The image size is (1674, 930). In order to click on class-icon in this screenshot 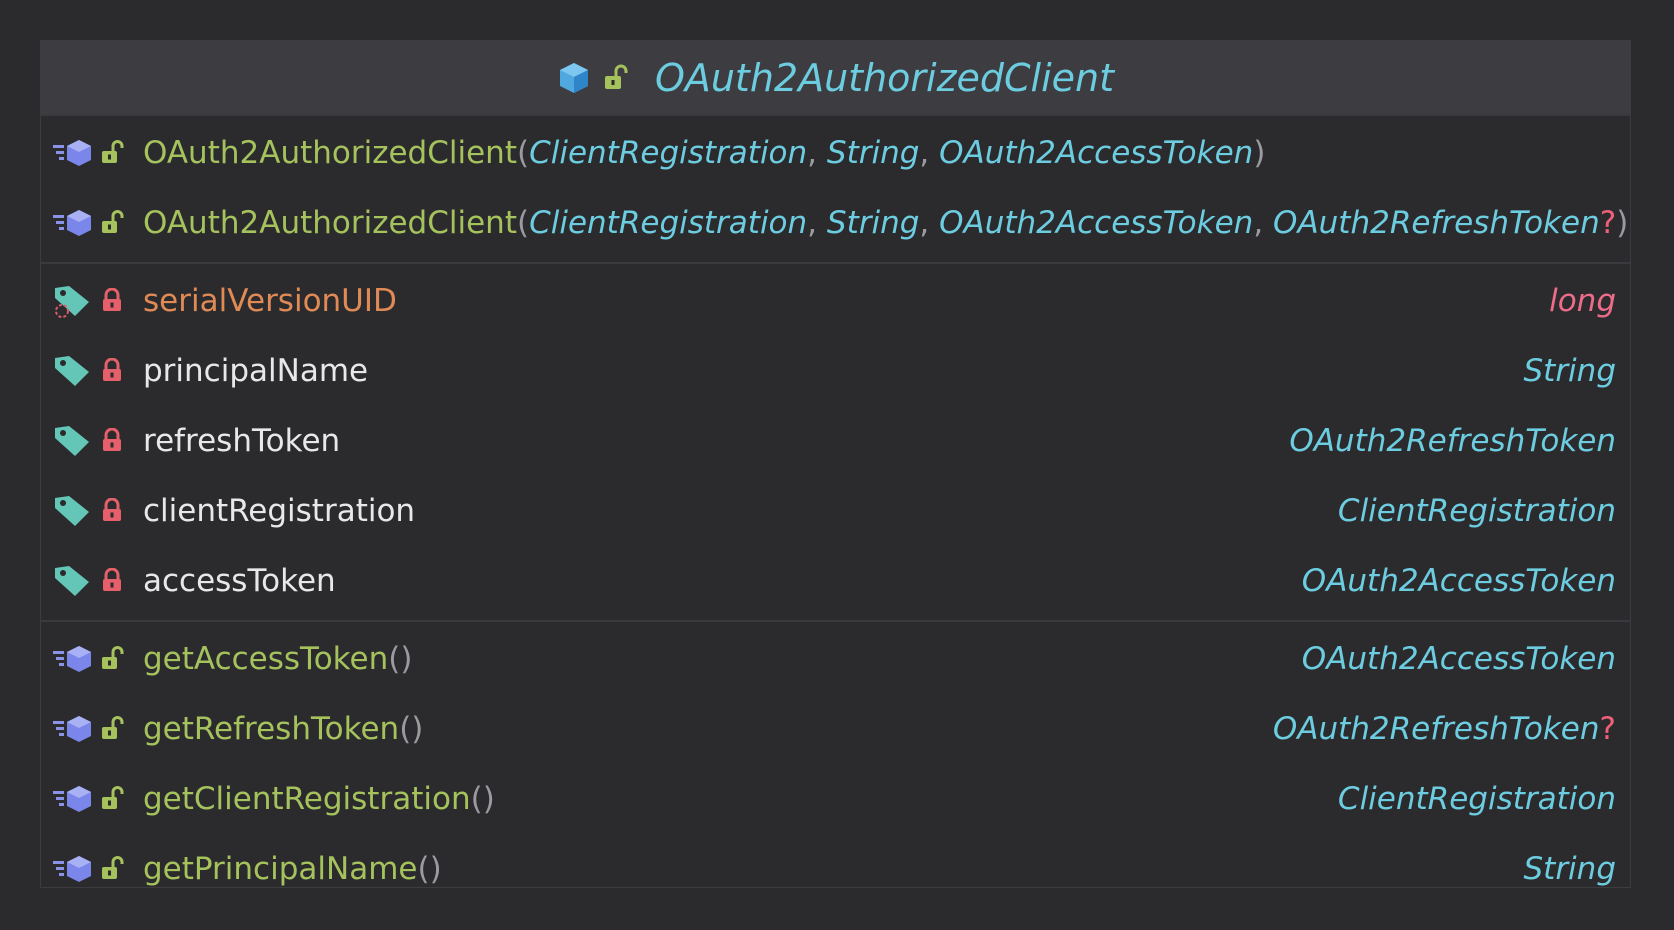, I will do `click(574, 78)`.